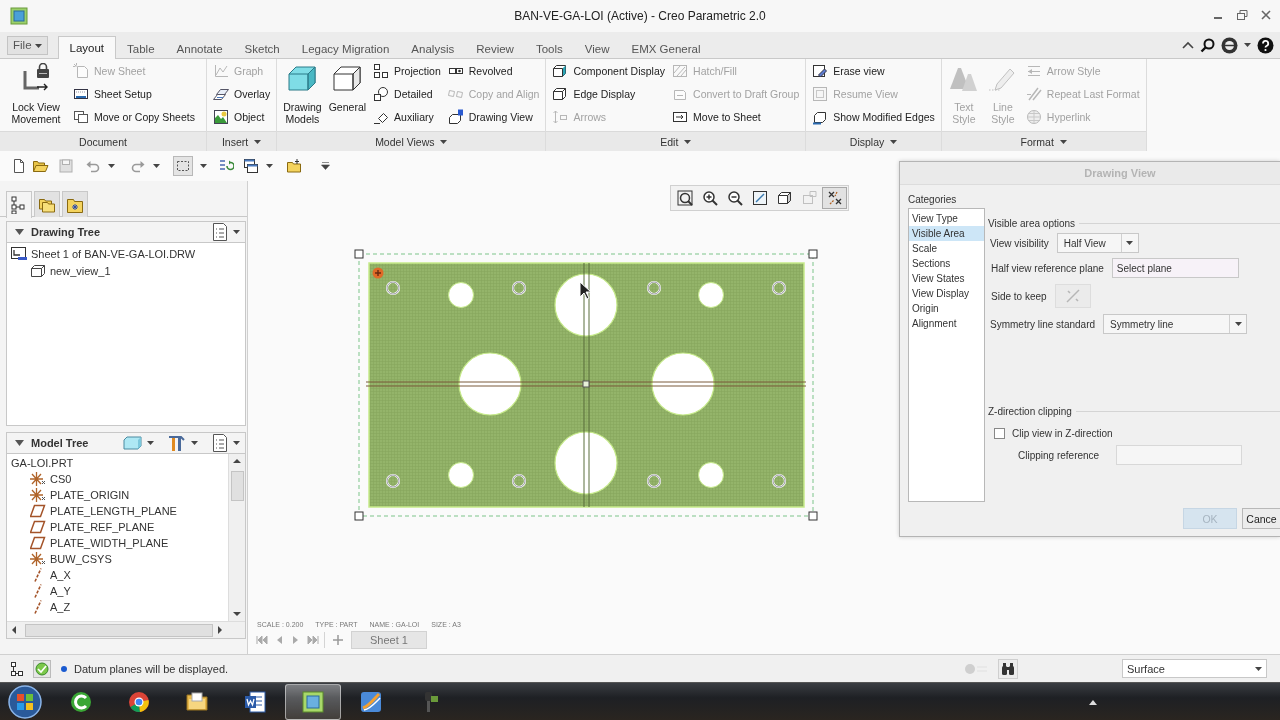 This screenshot has height=720, width=1280. What do you see at coordinates (1008, 668) in the screenshot?
I see `find-button` at bounding box center [1008, 668].